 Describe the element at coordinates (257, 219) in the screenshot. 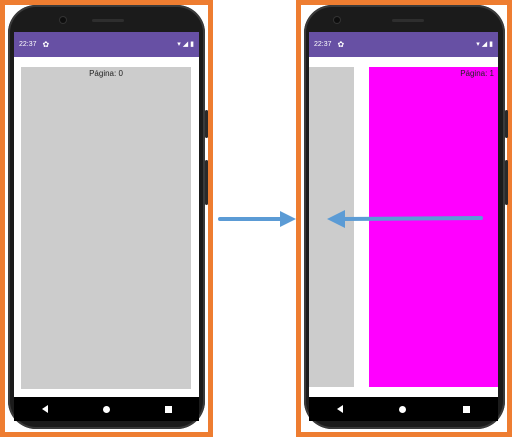

I see `arrow-right-icon` at that location.